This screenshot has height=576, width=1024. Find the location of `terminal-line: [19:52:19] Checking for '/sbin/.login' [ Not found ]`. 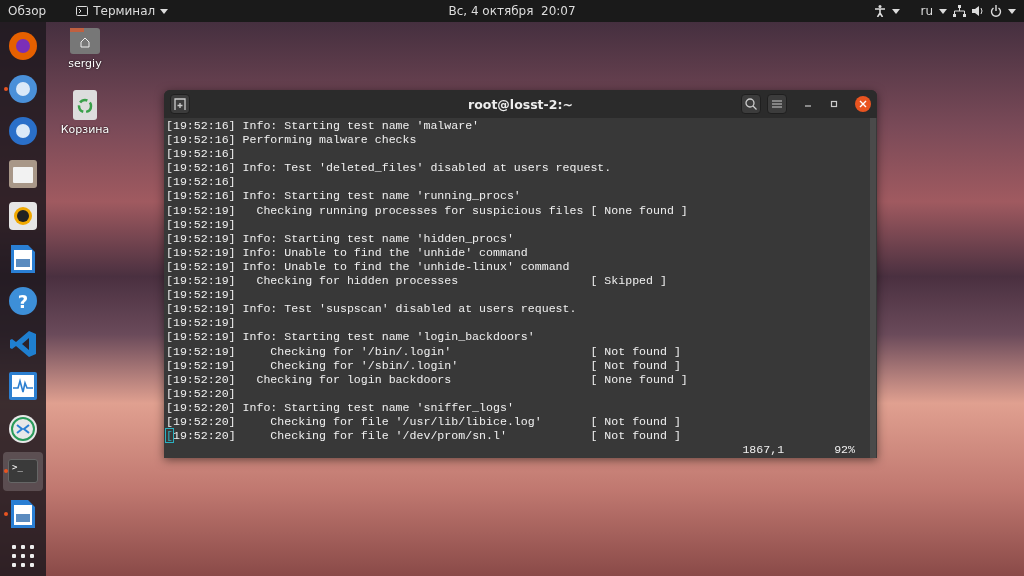

terminal-line: [19:52:19] Checking for '/sbin/.login' [ Not found ] is located at coordinates (424, 365).